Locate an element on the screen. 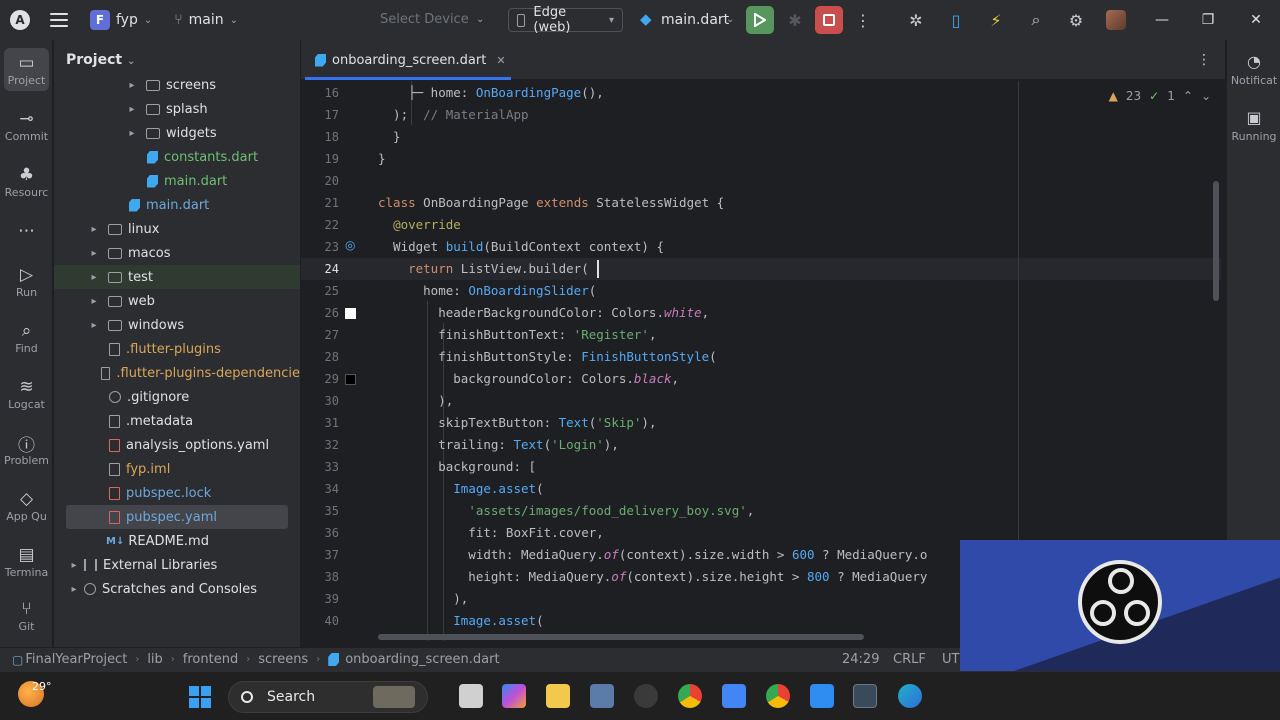 The image size is (1280, 720). tree-item: ▸ External Libraries is located at coordinates (177, 565).